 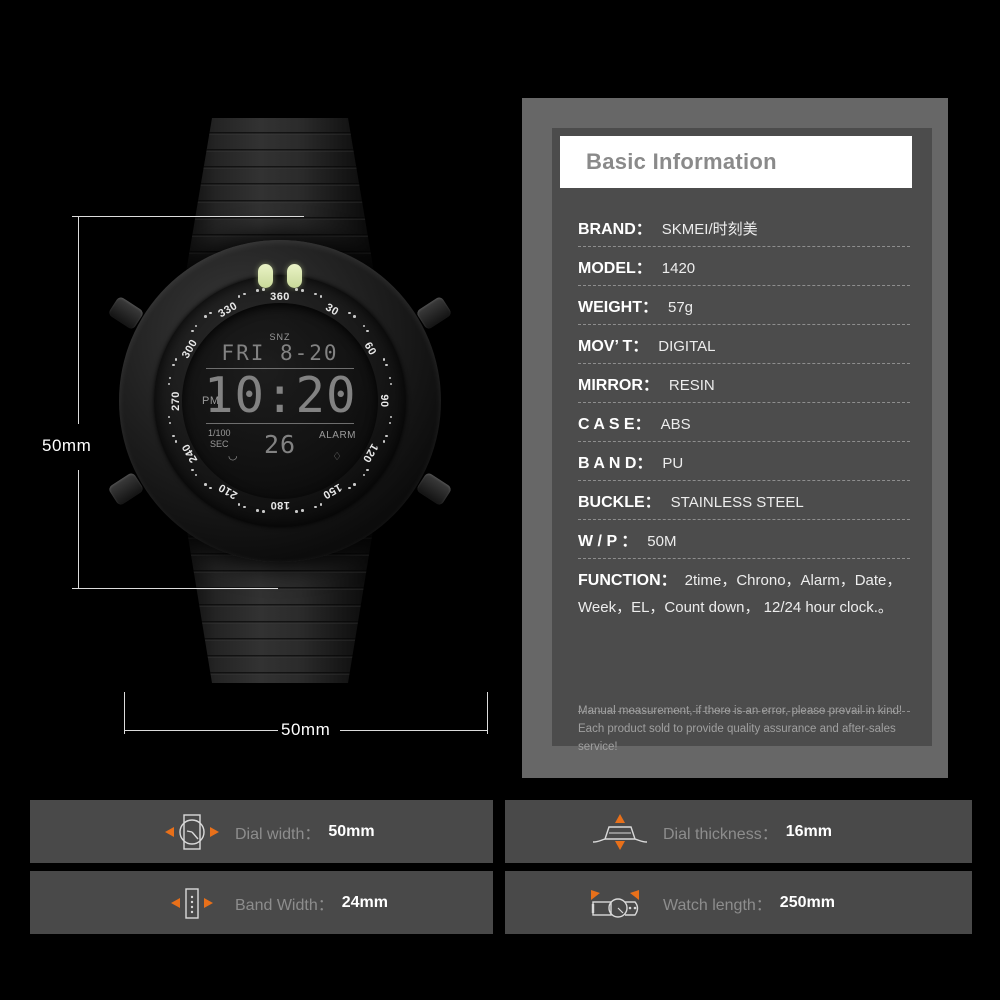 I want to click on spec-row-label: MODEL：, so click(x=615, y=268).